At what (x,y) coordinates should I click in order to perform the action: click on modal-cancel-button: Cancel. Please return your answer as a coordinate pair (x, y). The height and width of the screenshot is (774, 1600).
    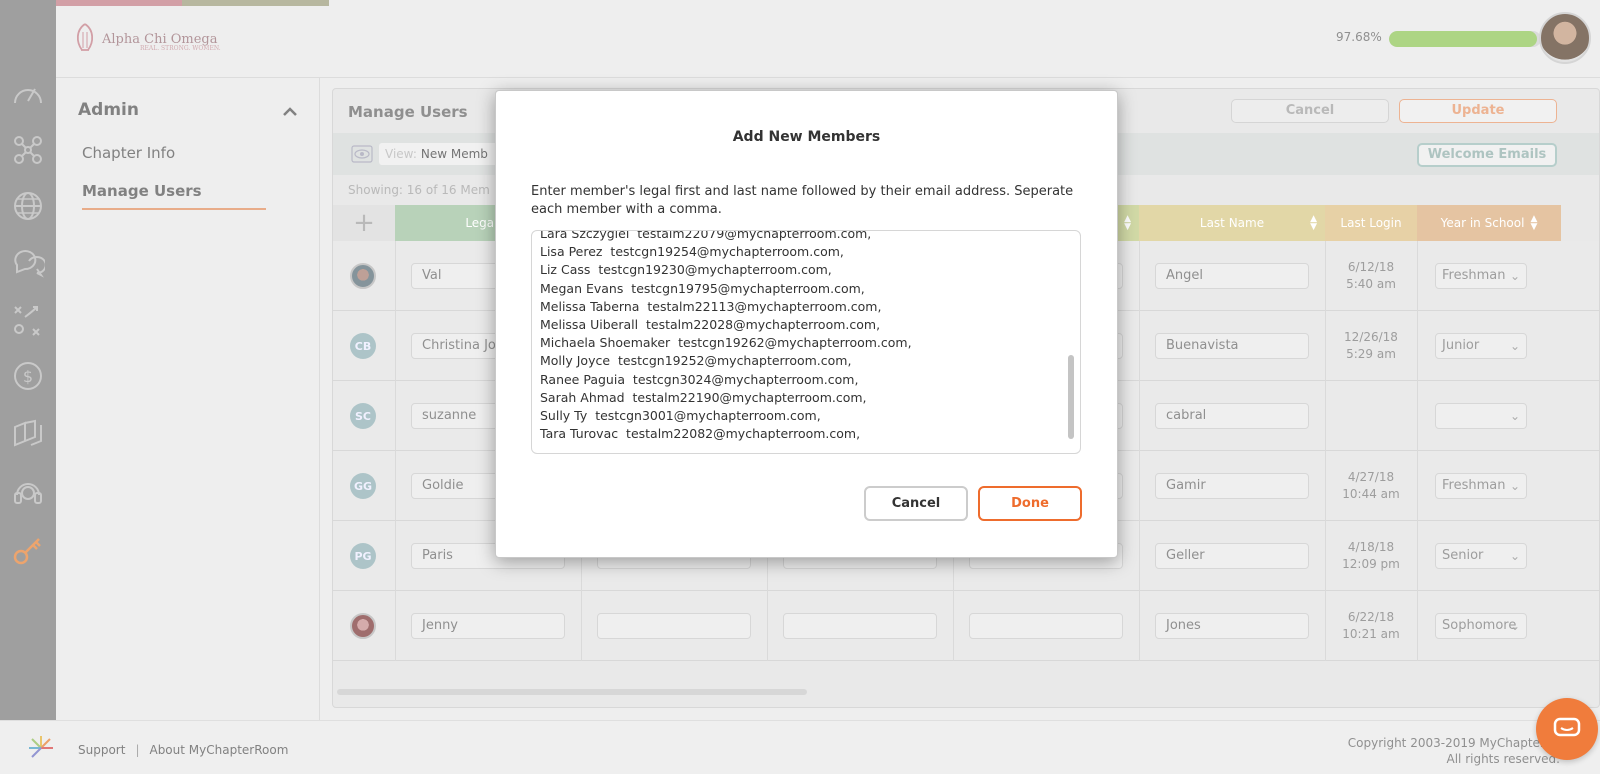
    Looking at the image, I should click on (916, 503).